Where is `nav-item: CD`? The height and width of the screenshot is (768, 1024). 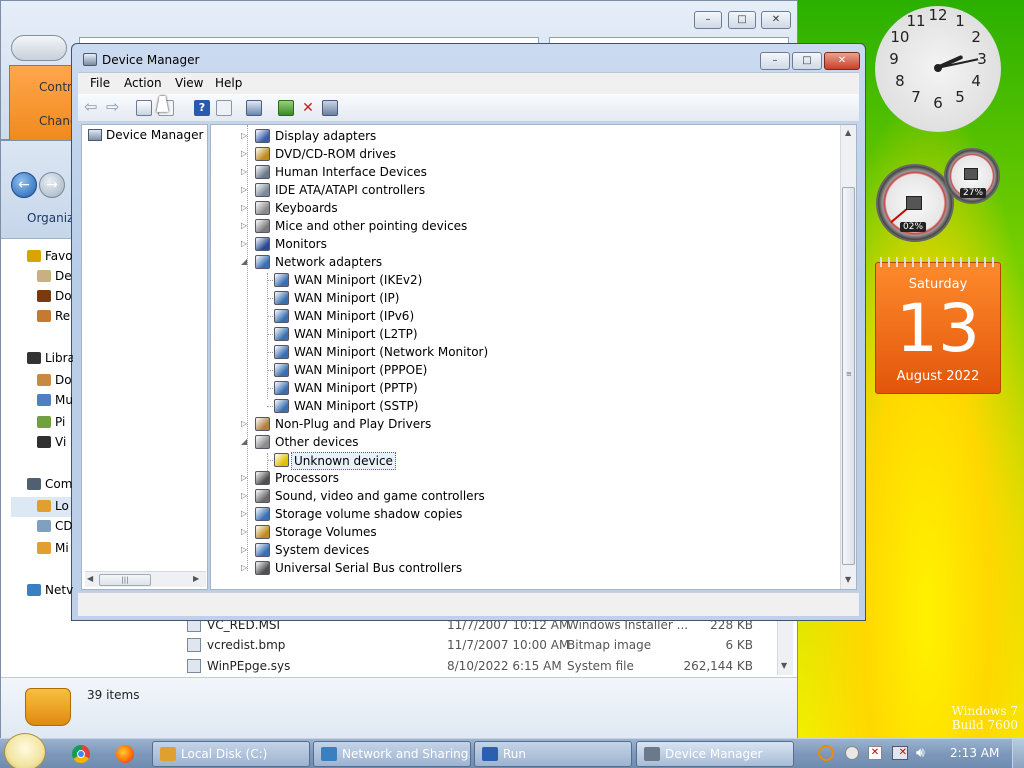 nav-item: CD is located at coordinates (60, 526).